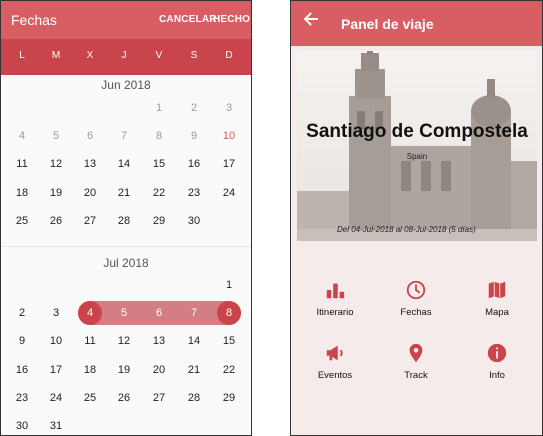  I want to click on tile-track: Track, so click(416, 361).